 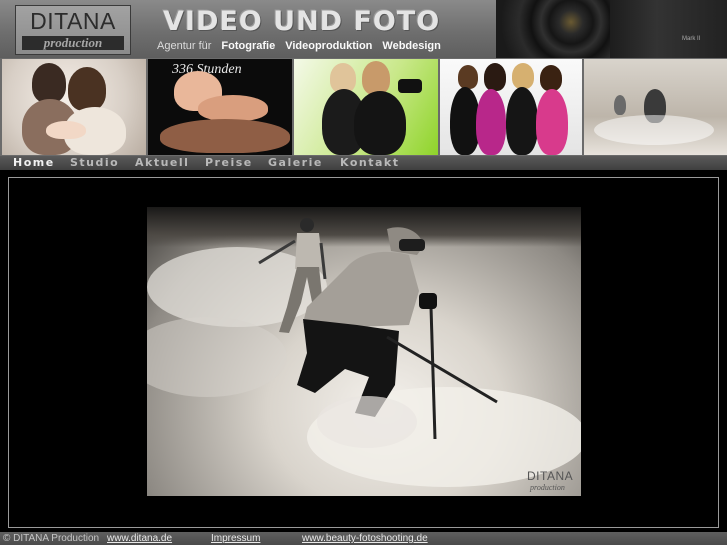 I want to click on logo: DITANA production, so click(x=73, y=30).